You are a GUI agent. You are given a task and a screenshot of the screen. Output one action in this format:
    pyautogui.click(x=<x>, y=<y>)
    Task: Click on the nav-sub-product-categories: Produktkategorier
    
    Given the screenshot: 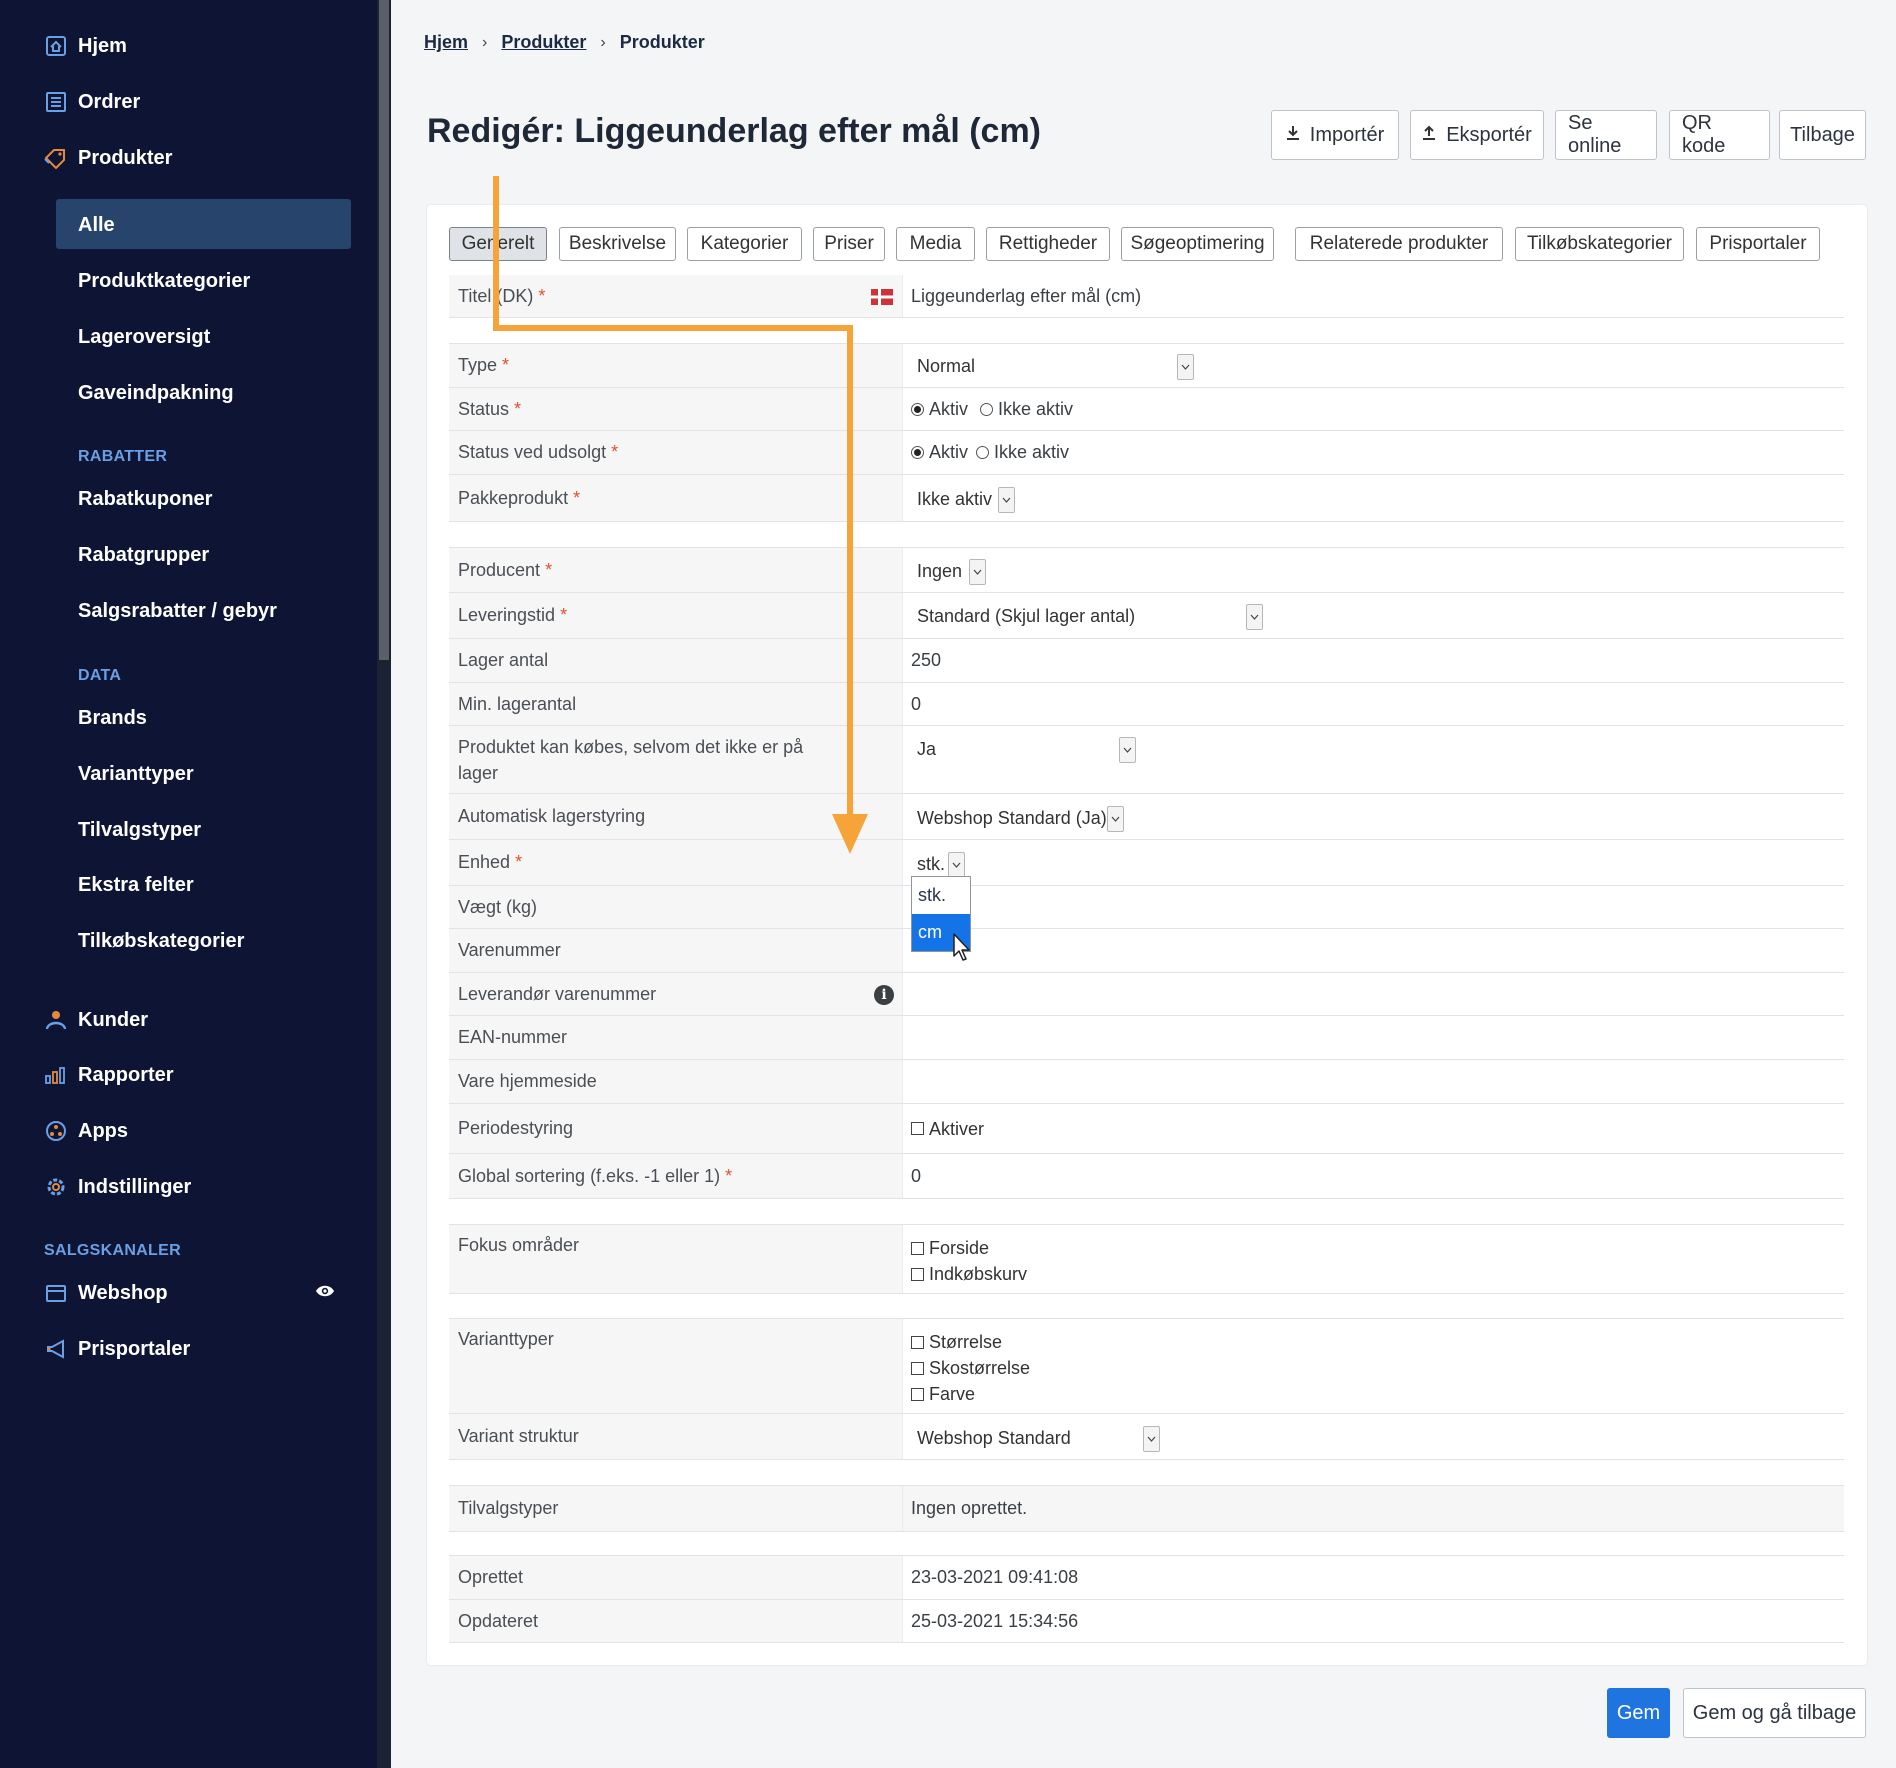 What is the action you would take?
    pyautogui.click(x=164, y=281)
    